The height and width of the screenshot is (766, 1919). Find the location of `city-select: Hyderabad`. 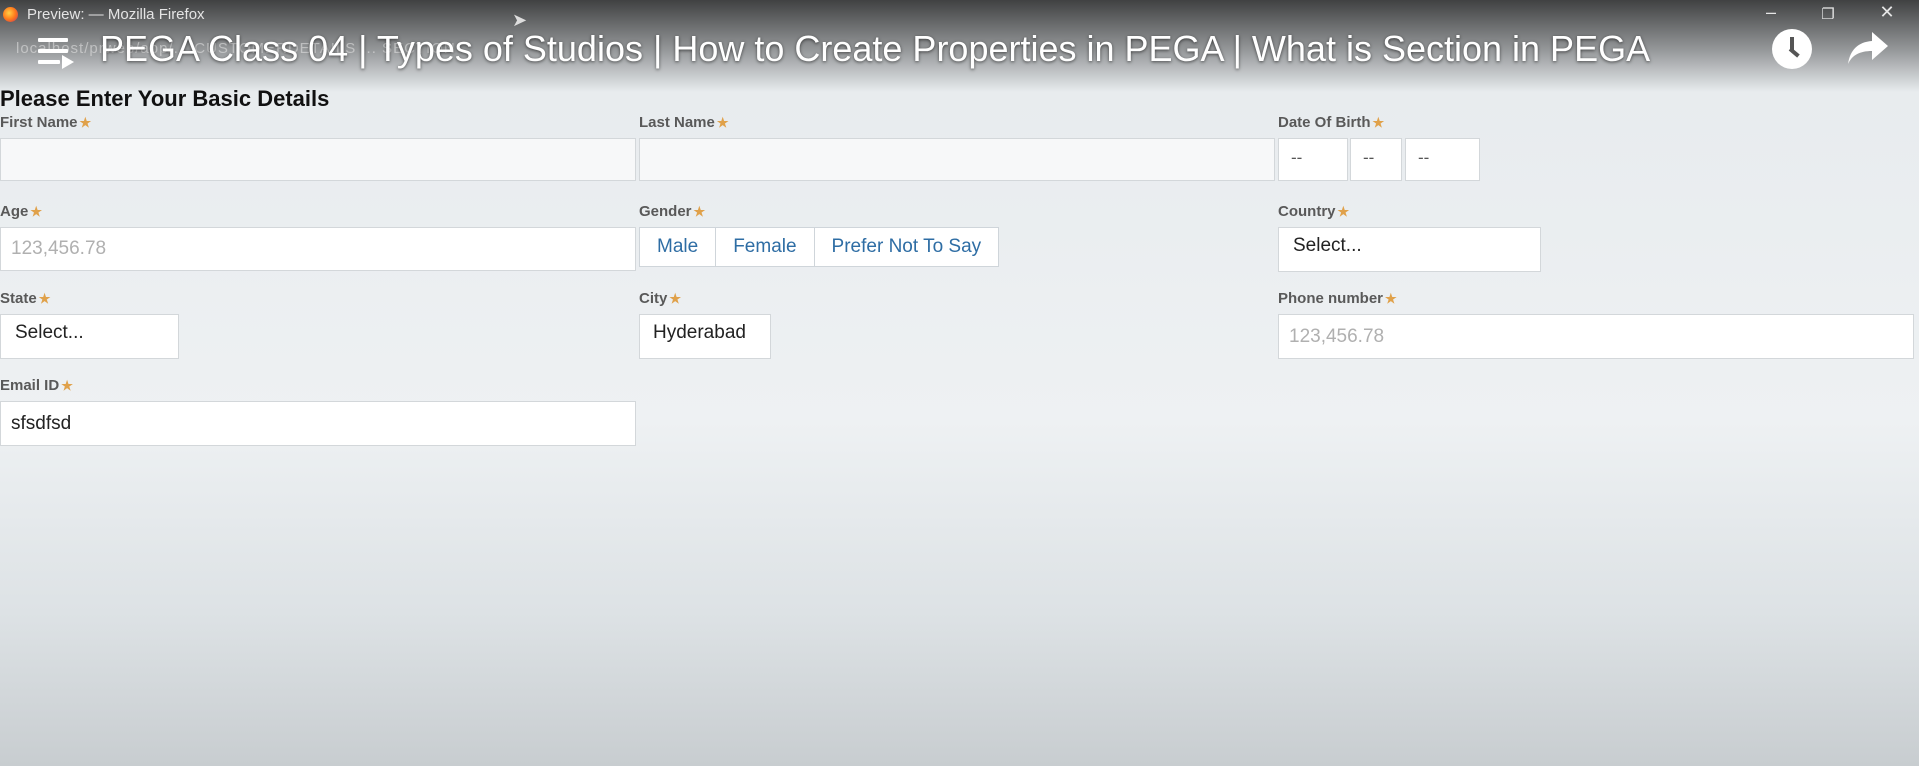

city-select: Hyderabad is located at coordinates (705, 336).